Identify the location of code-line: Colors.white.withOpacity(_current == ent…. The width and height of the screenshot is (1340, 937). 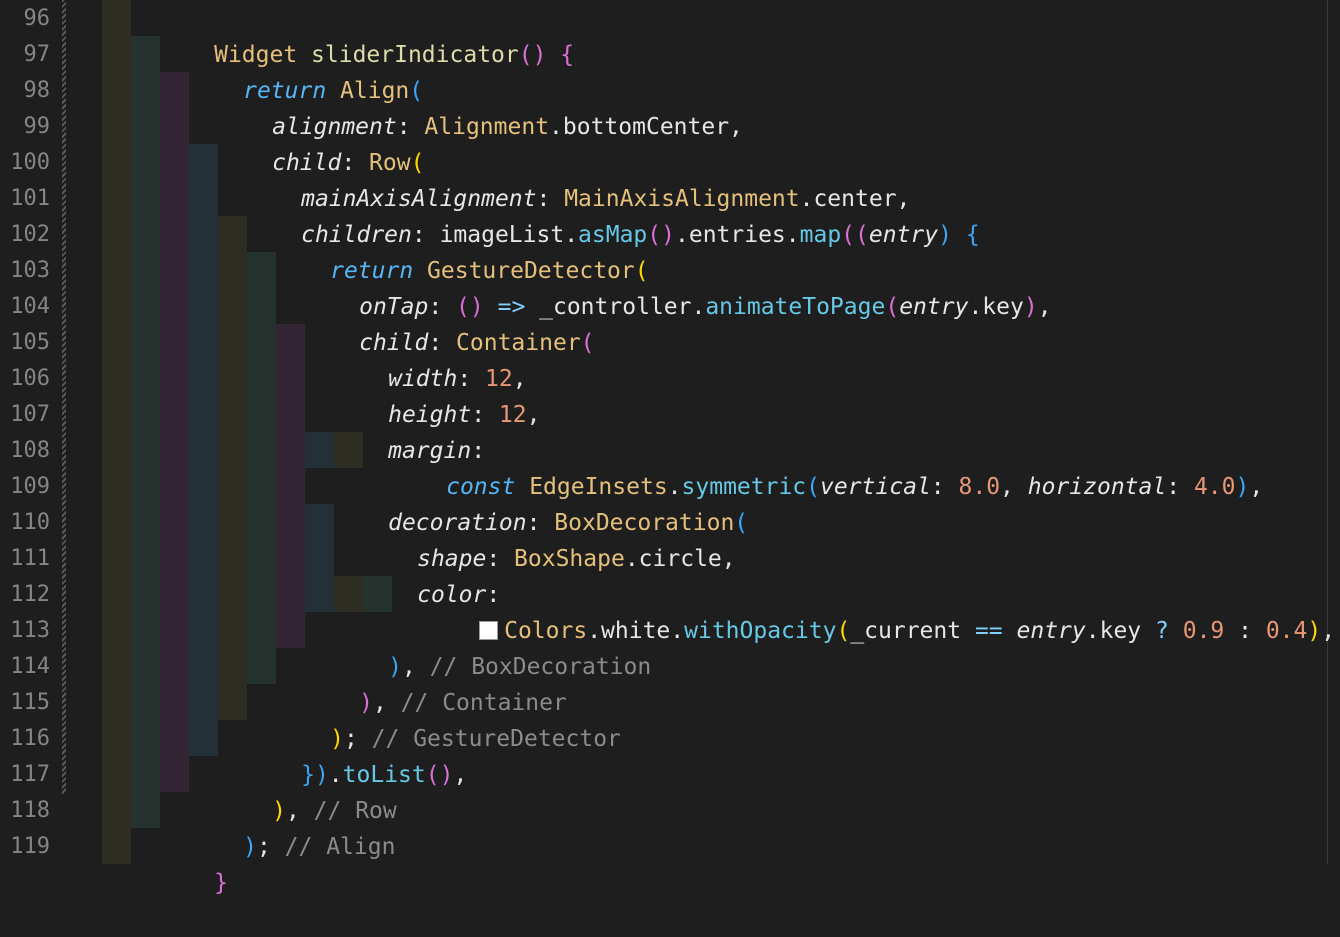
(865, 610).